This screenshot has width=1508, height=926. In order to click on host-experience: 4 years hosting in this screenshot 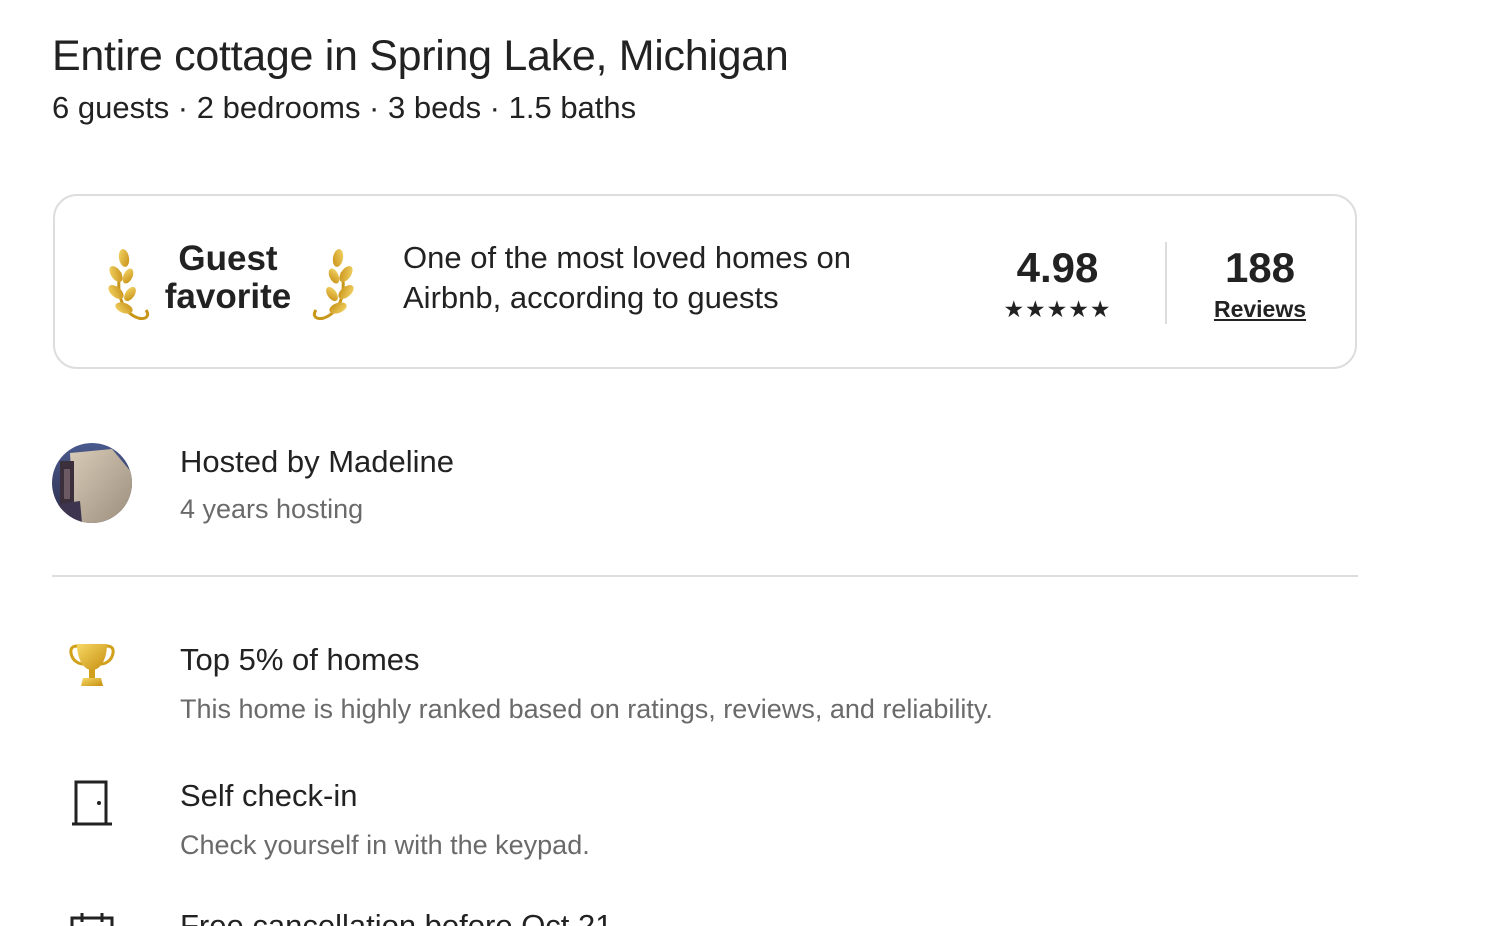, I will do `click(272, 509)`.